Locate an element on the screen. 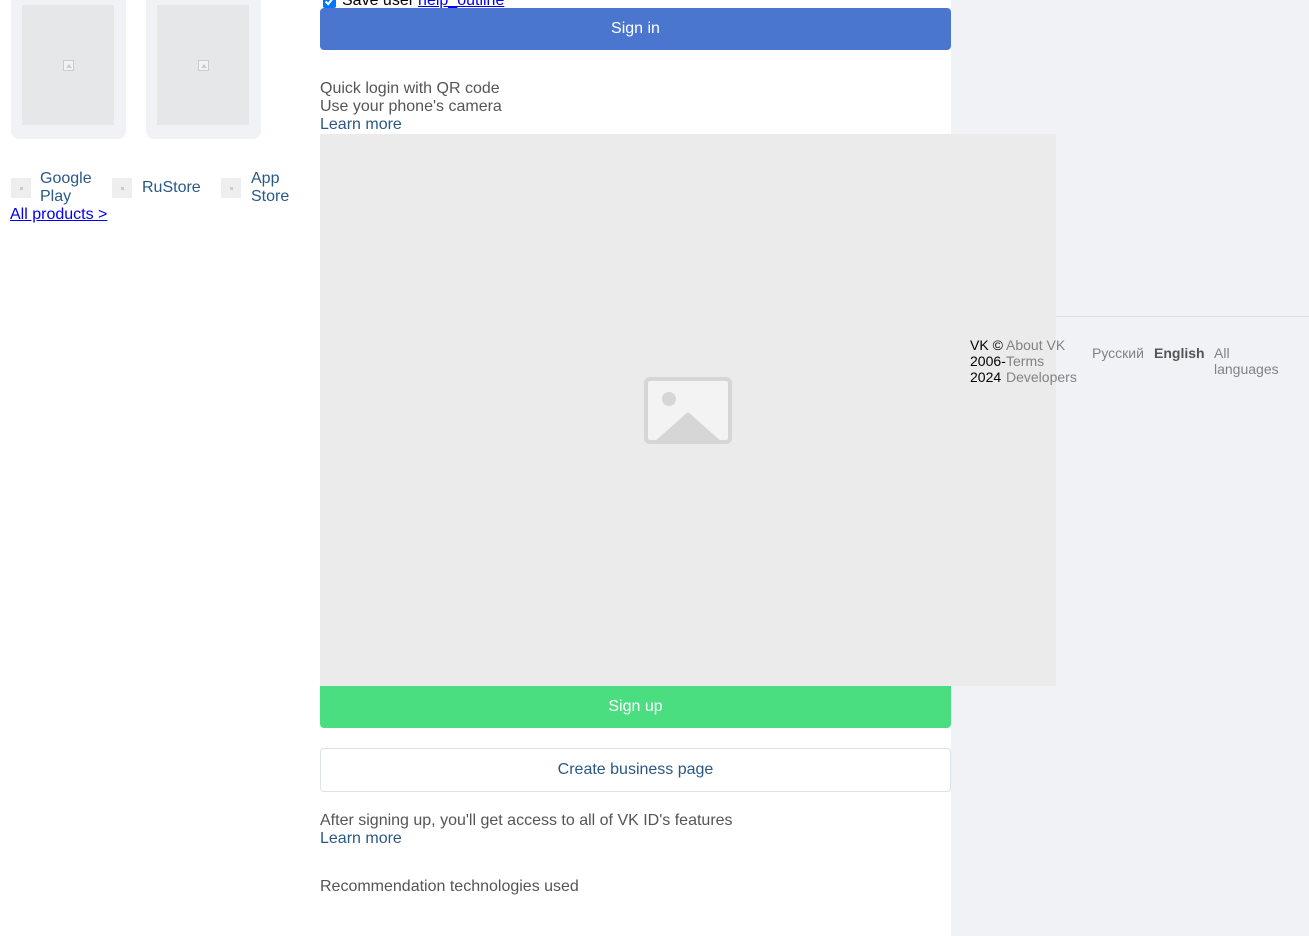 Image resolution: width=1309 pixels, height=936 pixels. all-products-link: All products > is located at coordinates (58, 215).